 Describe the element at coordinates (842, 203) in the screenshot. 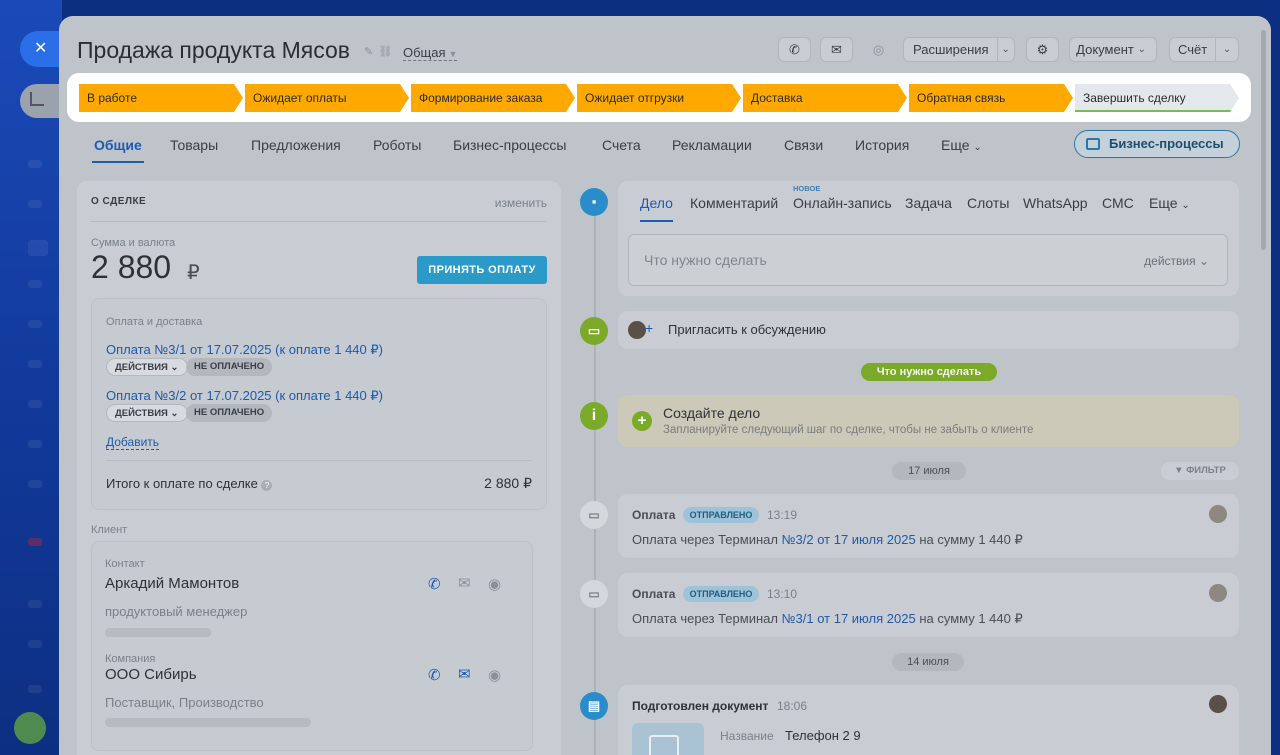

I see `activity-tab: Онлайн-запись` at that location.